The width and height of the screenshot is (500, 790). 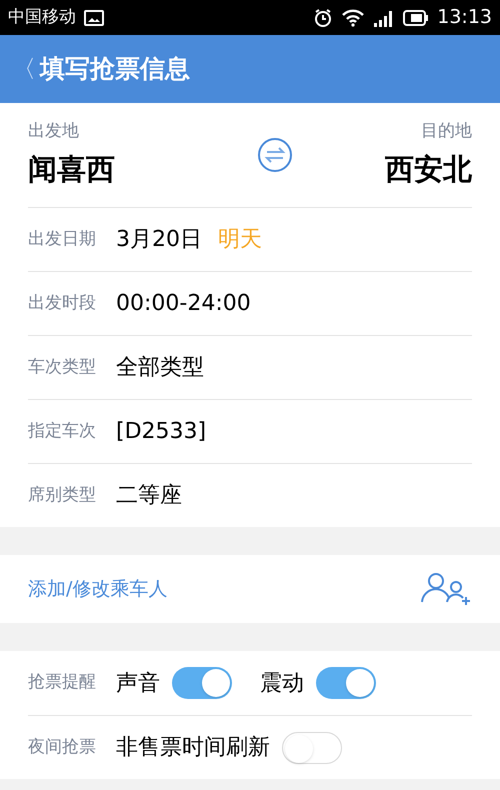 I want to click on field-label: 出发时段, so click(x=62, y=303).